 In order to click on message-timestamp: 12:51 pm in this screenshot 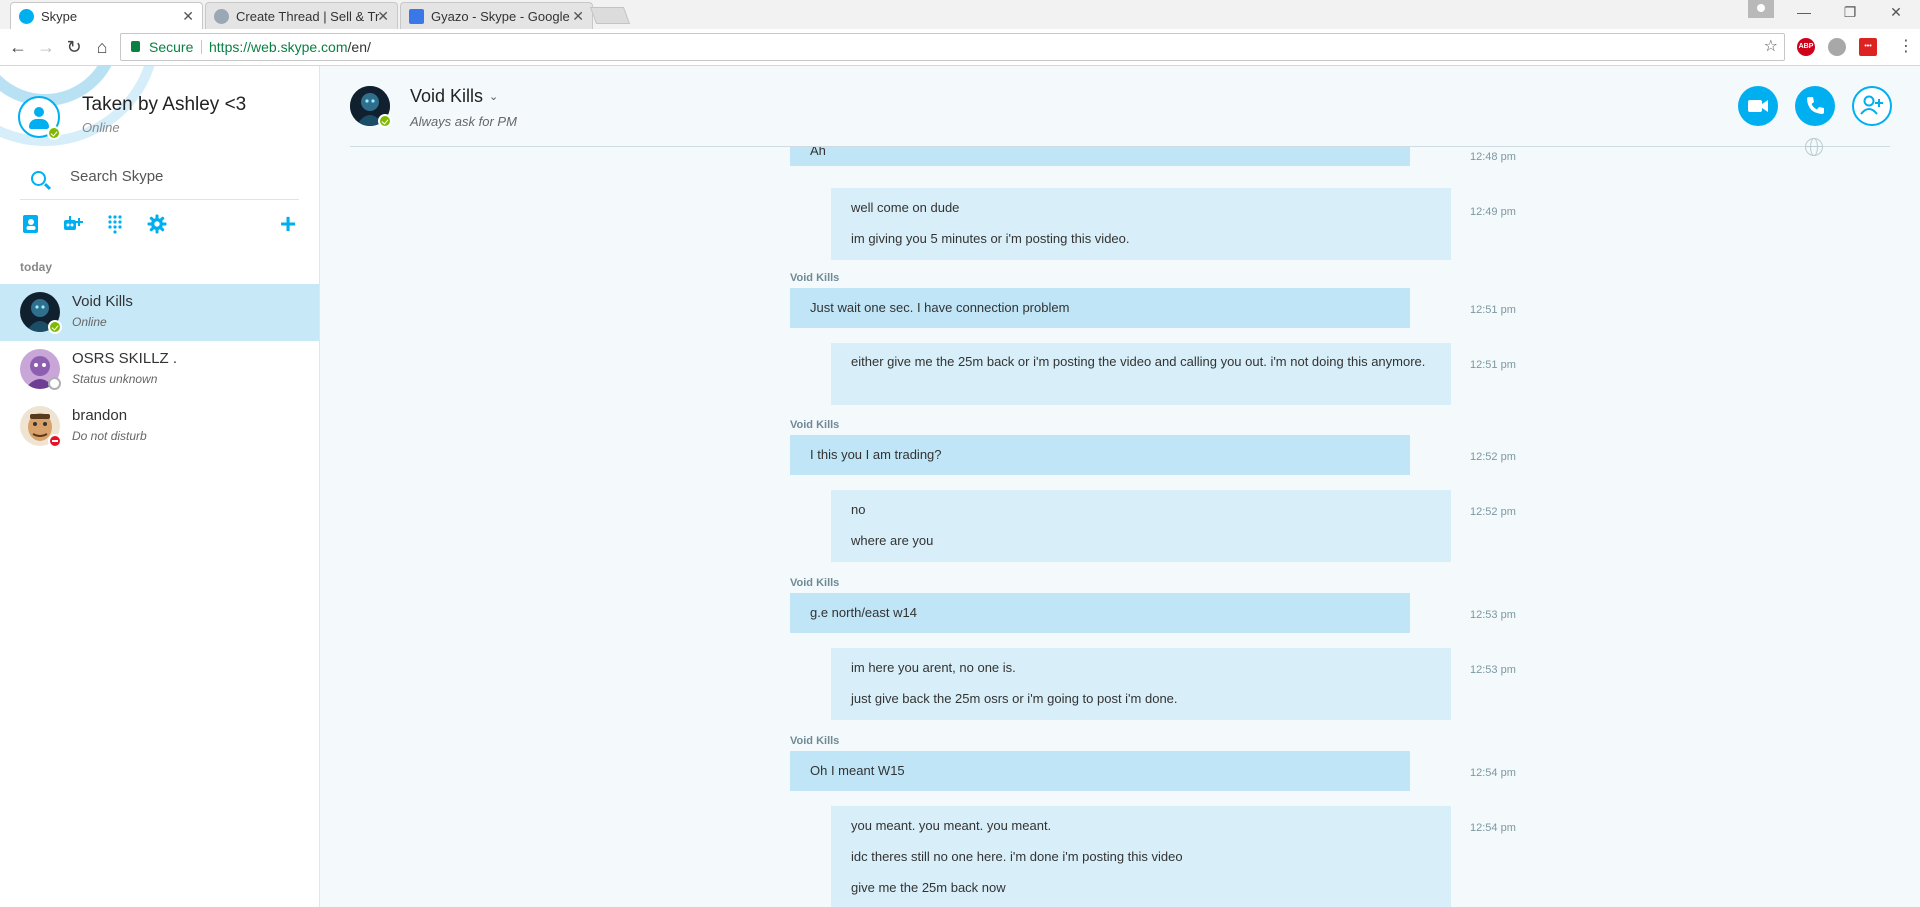, I will do `click(1493, 365)`.